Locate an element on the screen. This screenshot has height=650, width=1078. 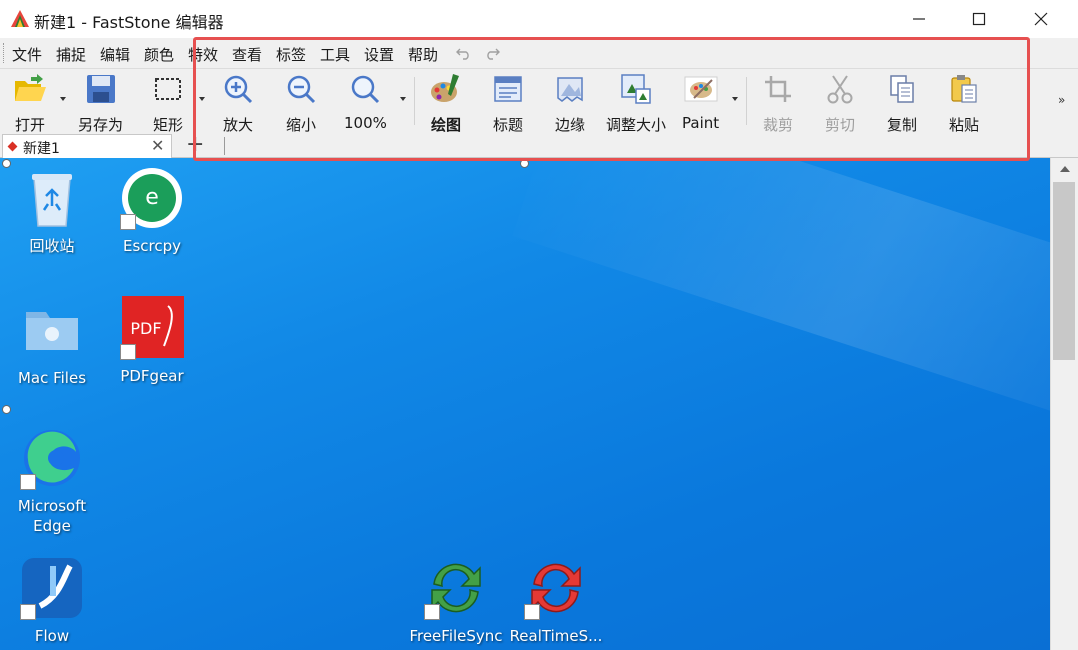
desktop-icon-microsoft-edge: Microsoft Edge is located at coordinates (52, 481).